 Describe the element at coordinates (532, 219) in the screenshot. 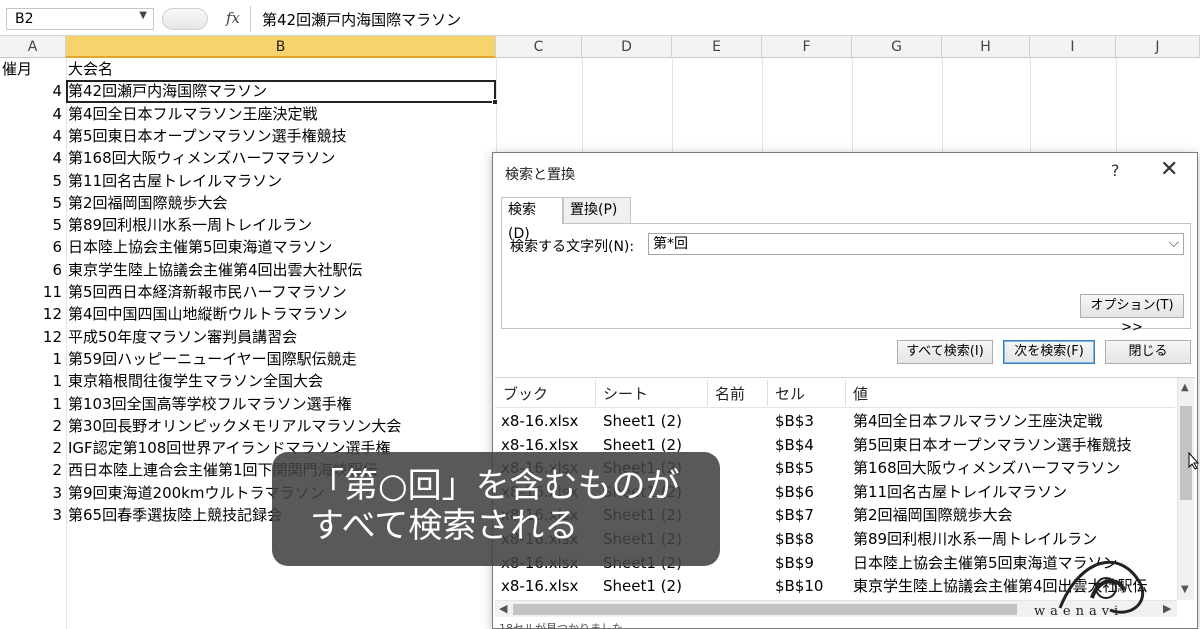

I see `tab-find: 検索(D)` at that location.